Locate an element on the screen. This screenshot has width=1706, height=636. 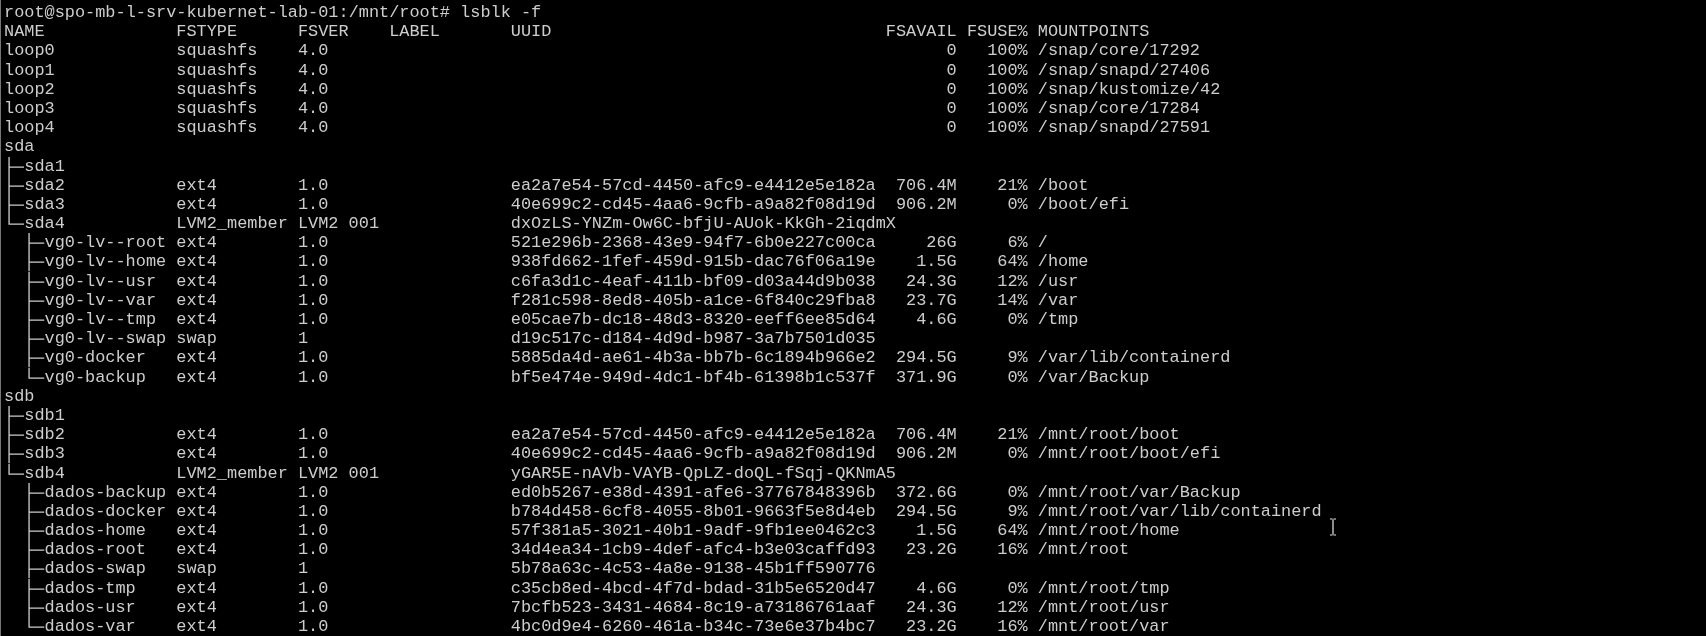
device-name: dados-backup is located at coordinates (105, 492).